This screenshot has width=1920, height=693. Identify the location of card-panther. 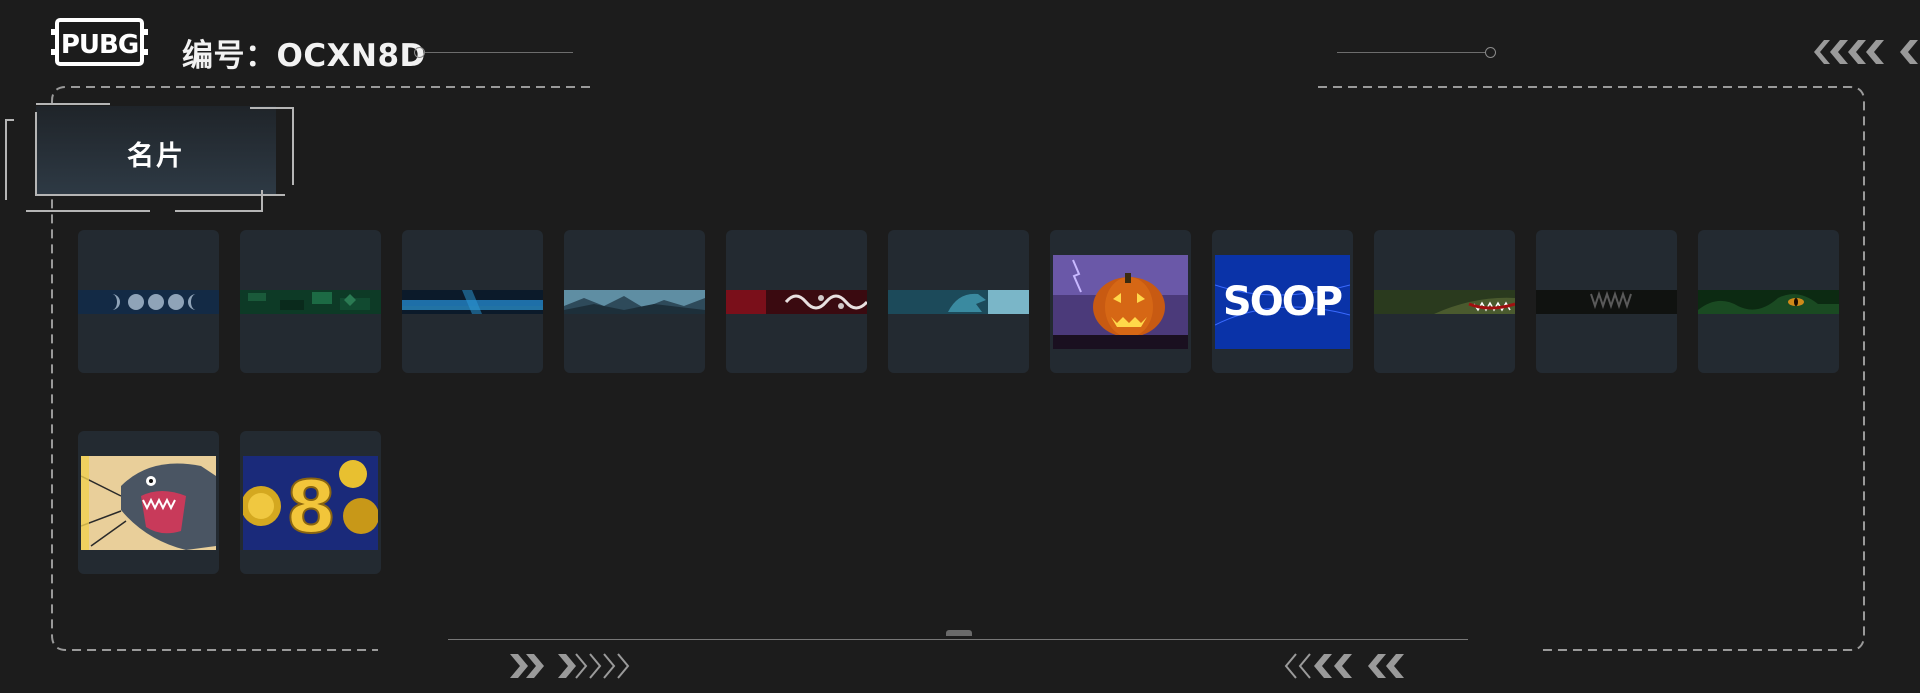
(148, 502).